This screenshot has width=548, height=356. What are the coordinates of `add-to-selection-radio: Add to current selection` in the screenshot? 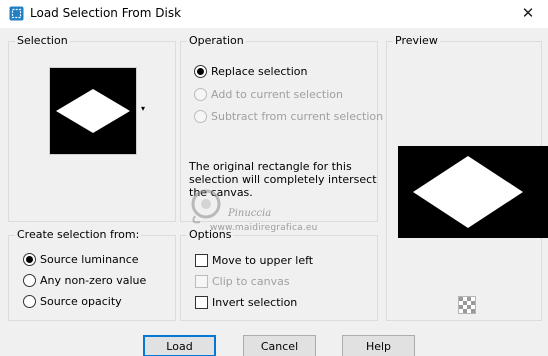 It's located at (268, 94).